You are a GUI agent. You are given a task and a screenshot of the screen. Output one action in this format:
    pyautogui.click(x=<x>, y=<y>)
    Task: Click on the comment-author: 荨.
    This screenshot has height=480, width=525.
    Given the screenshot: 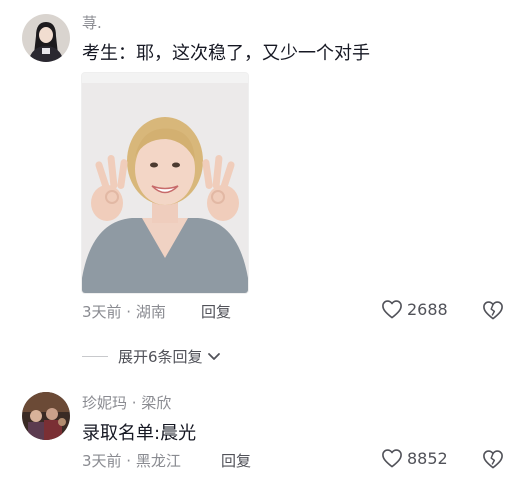 What is the action you would take?
    pyautogui.click(x=92, y=22)
    